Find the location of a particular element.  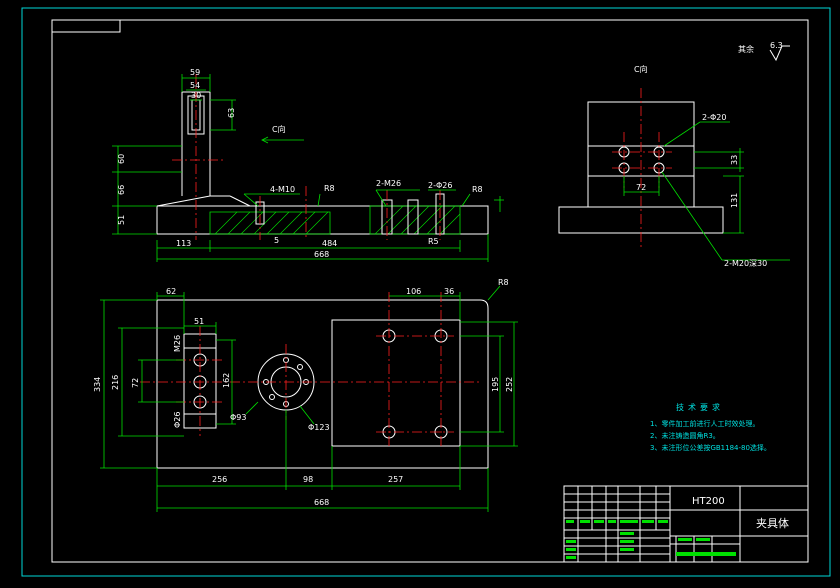

dim-252: 252 is located at coordinates (509, 384).